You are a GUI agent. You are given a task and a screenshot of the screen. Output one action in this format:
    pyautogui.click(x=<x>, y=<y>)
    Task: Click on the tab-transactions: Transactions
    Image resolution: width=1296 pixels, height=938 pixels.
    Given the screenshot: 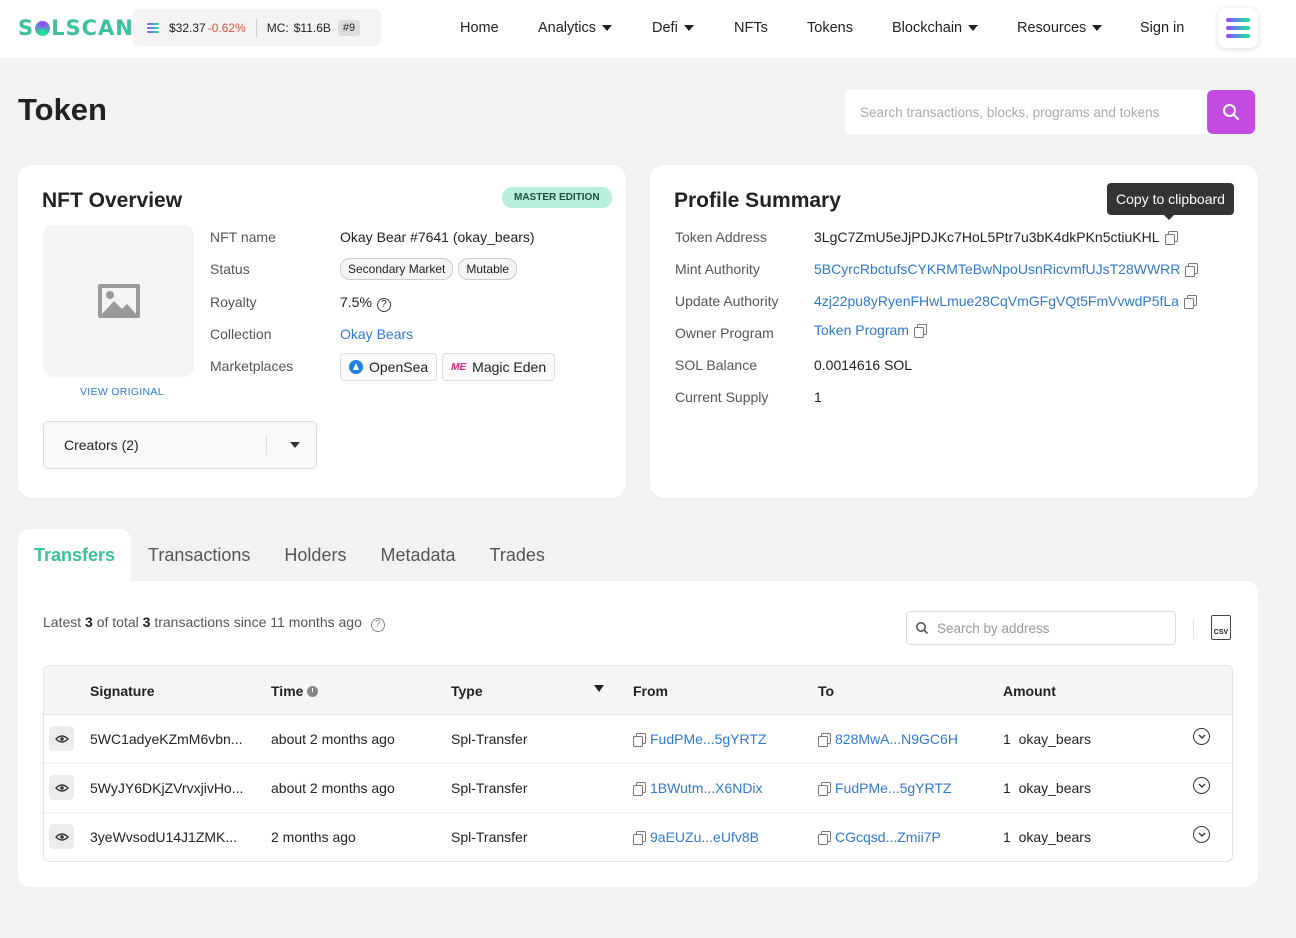 What is the action you would take?
    pyautogui.click(x=199, y=555)
    